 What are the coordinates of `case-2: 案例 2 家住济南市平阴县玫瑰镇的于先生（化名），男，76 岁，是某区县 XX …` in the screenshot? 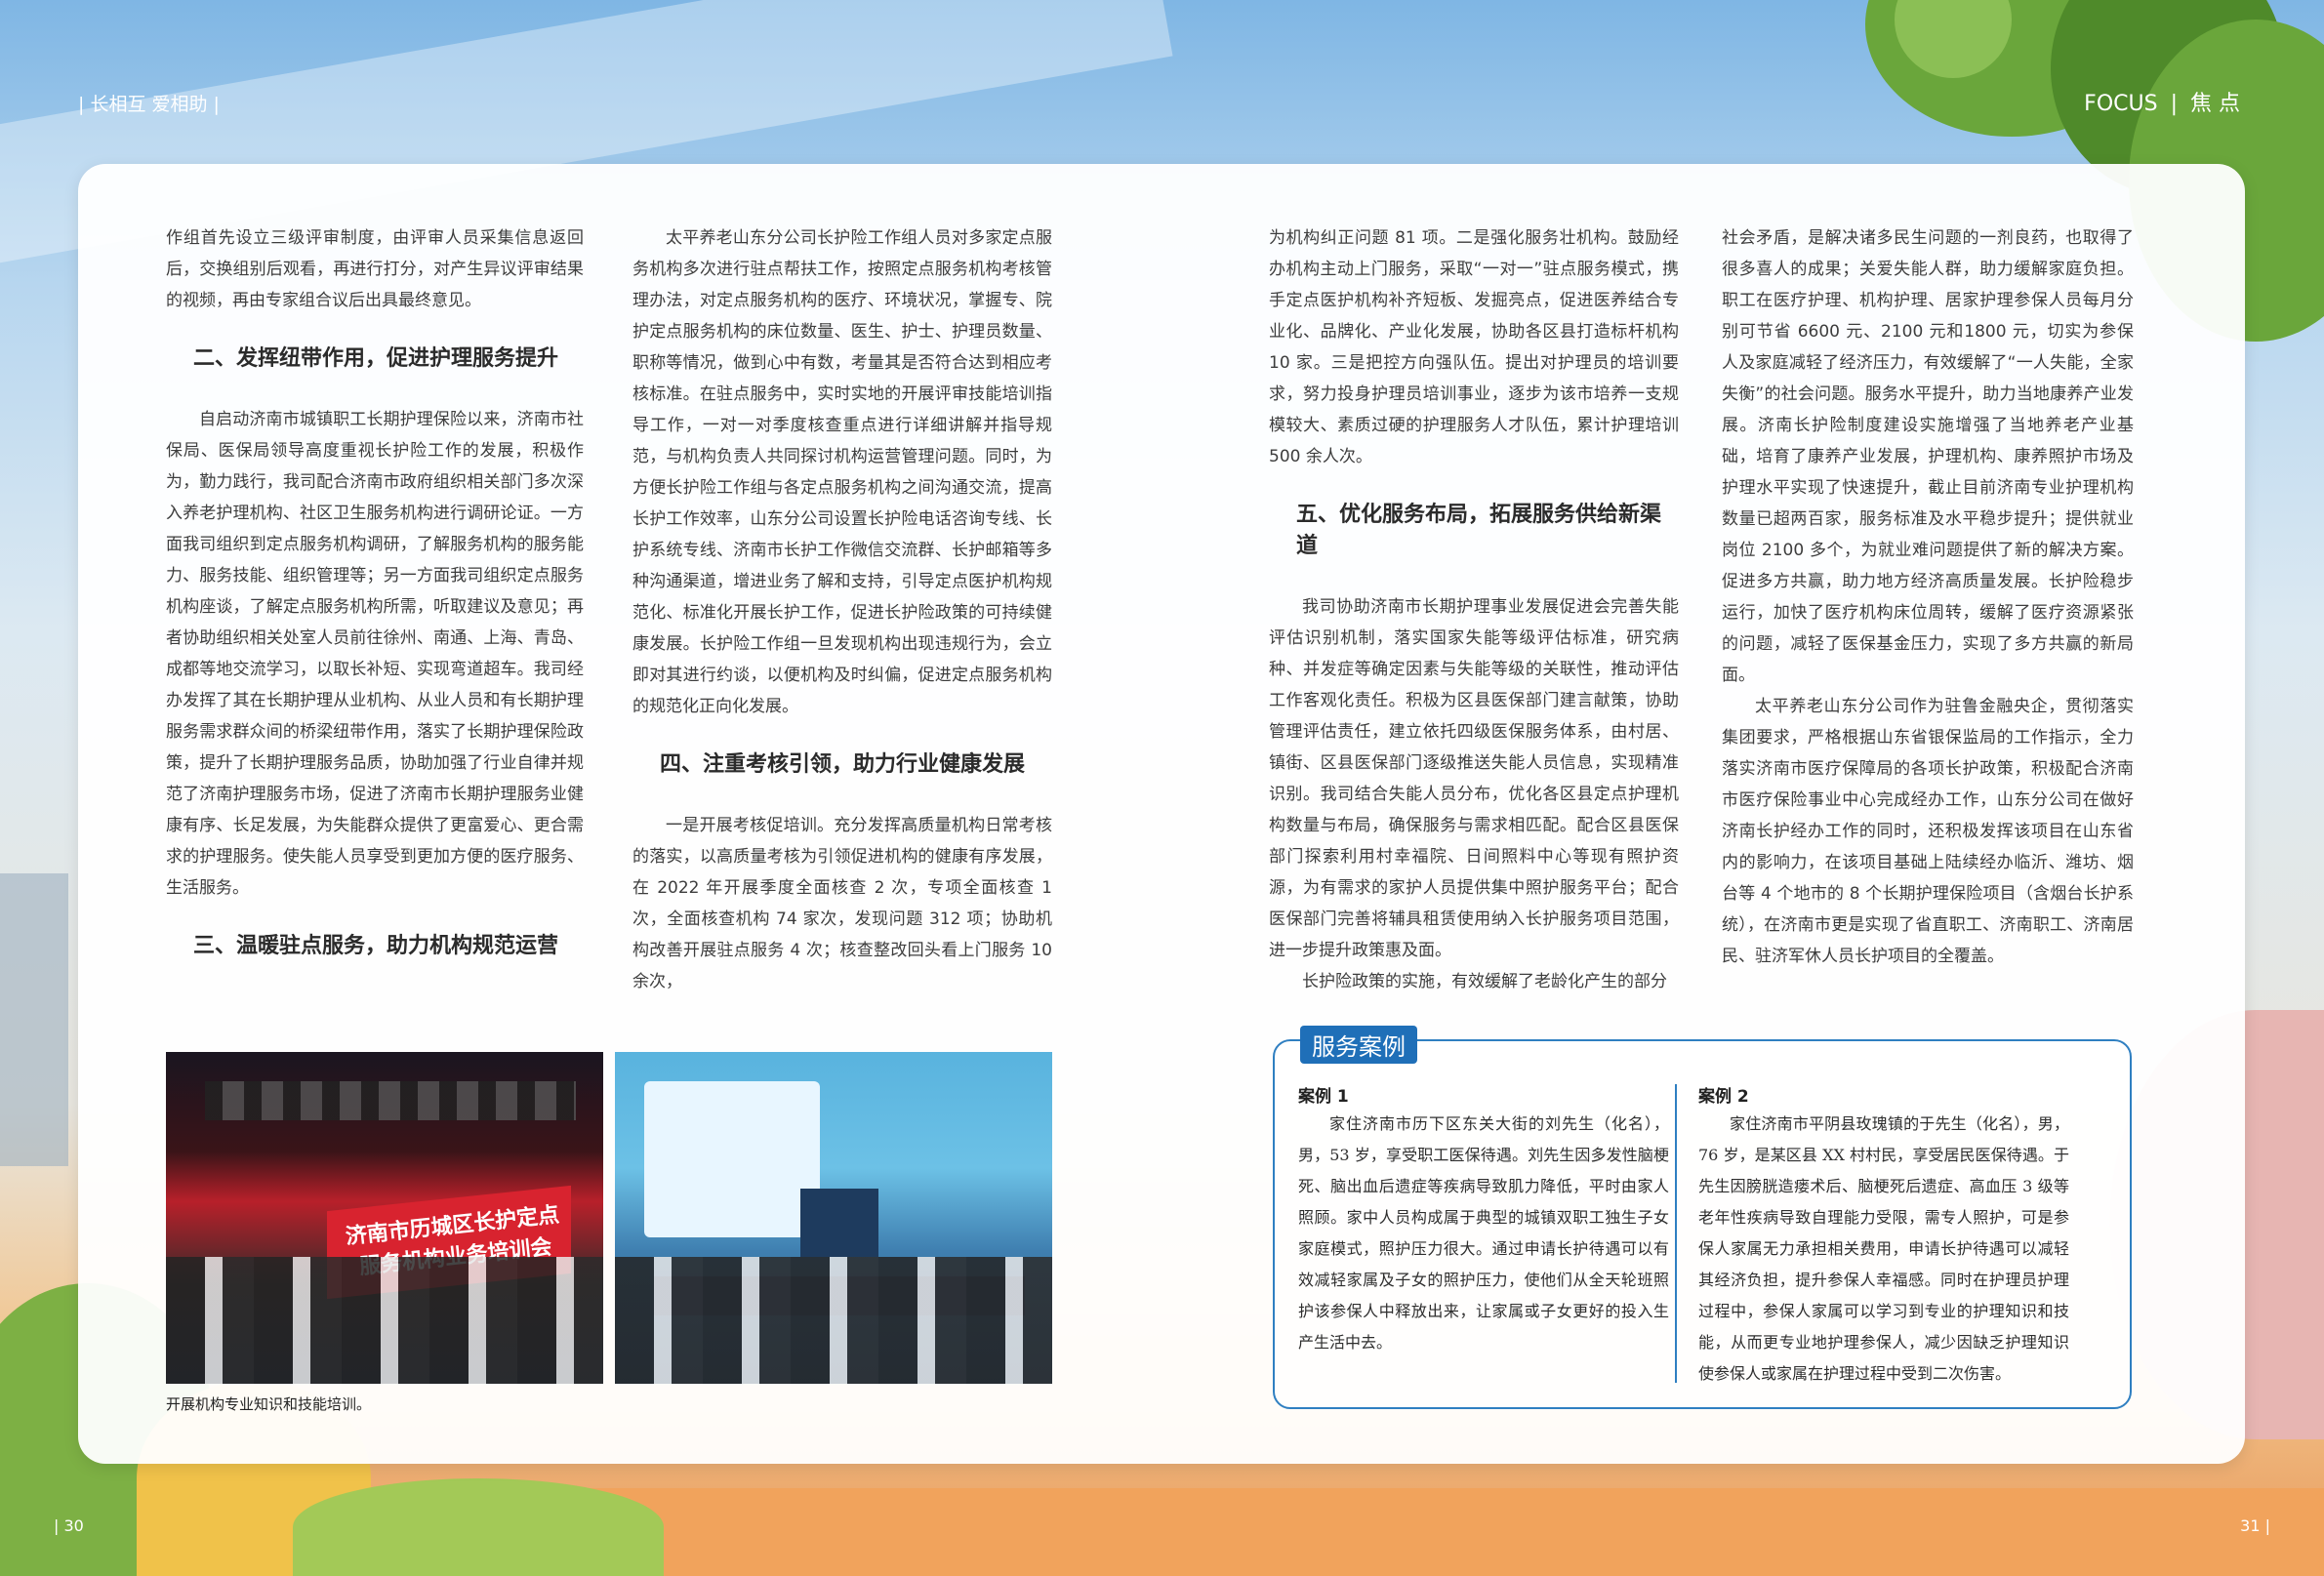 It's located at (1883, 1236).